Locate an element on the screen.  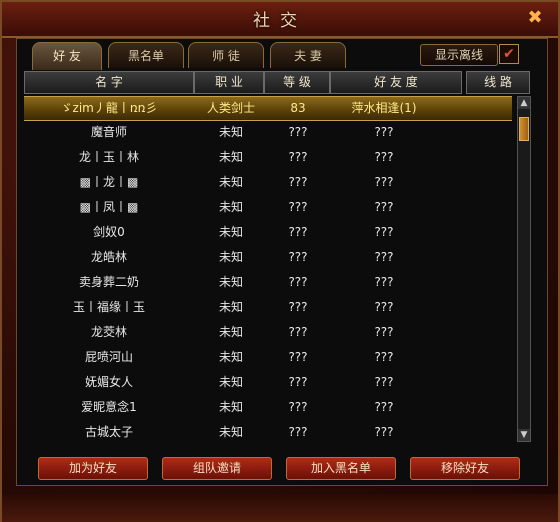
friend-name: 龙茭林 is located at coordinates (108, 332).